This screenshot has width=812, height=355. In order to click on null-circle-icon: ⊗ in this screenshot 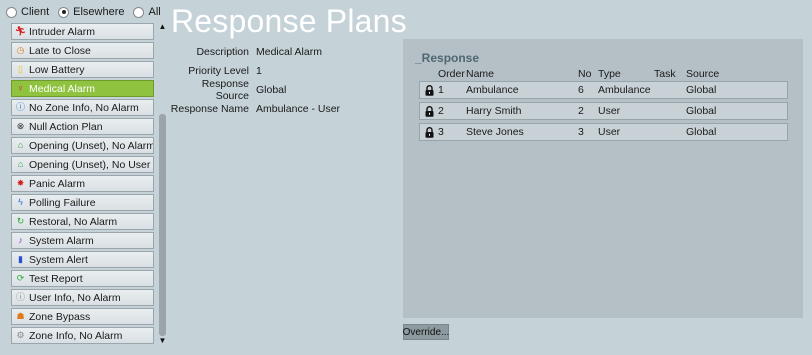, I will do `click(20, 126)`.